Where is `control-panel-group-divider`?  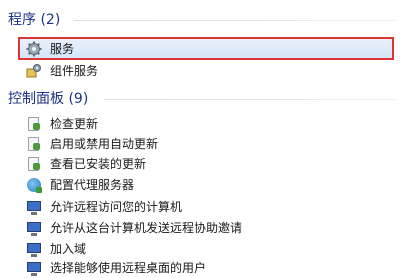 control-panel-group-divider is located at coordinates (250, 99).